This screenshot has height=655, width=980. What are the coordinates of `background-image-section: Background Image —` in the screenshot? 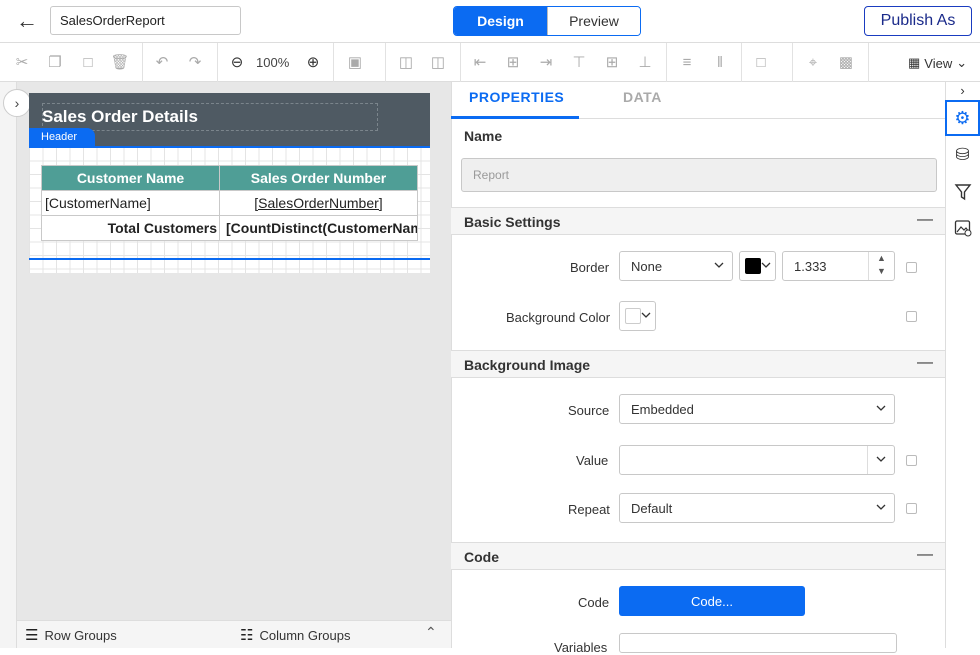 It's located at (698, 364).